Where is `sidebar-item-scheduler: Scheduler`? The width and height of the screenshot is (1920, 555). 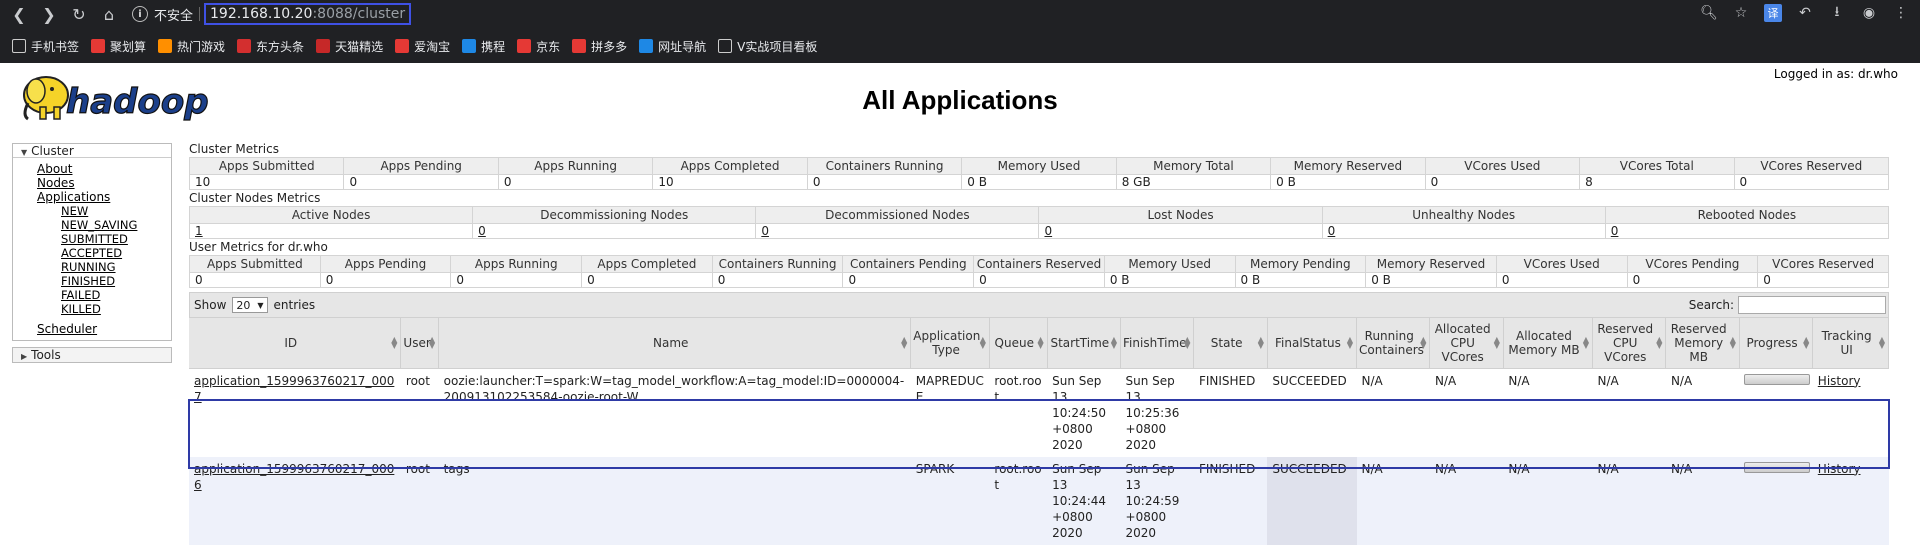
sidebar-item-scheduler: Scheduler is located at coordinates (104, 329).